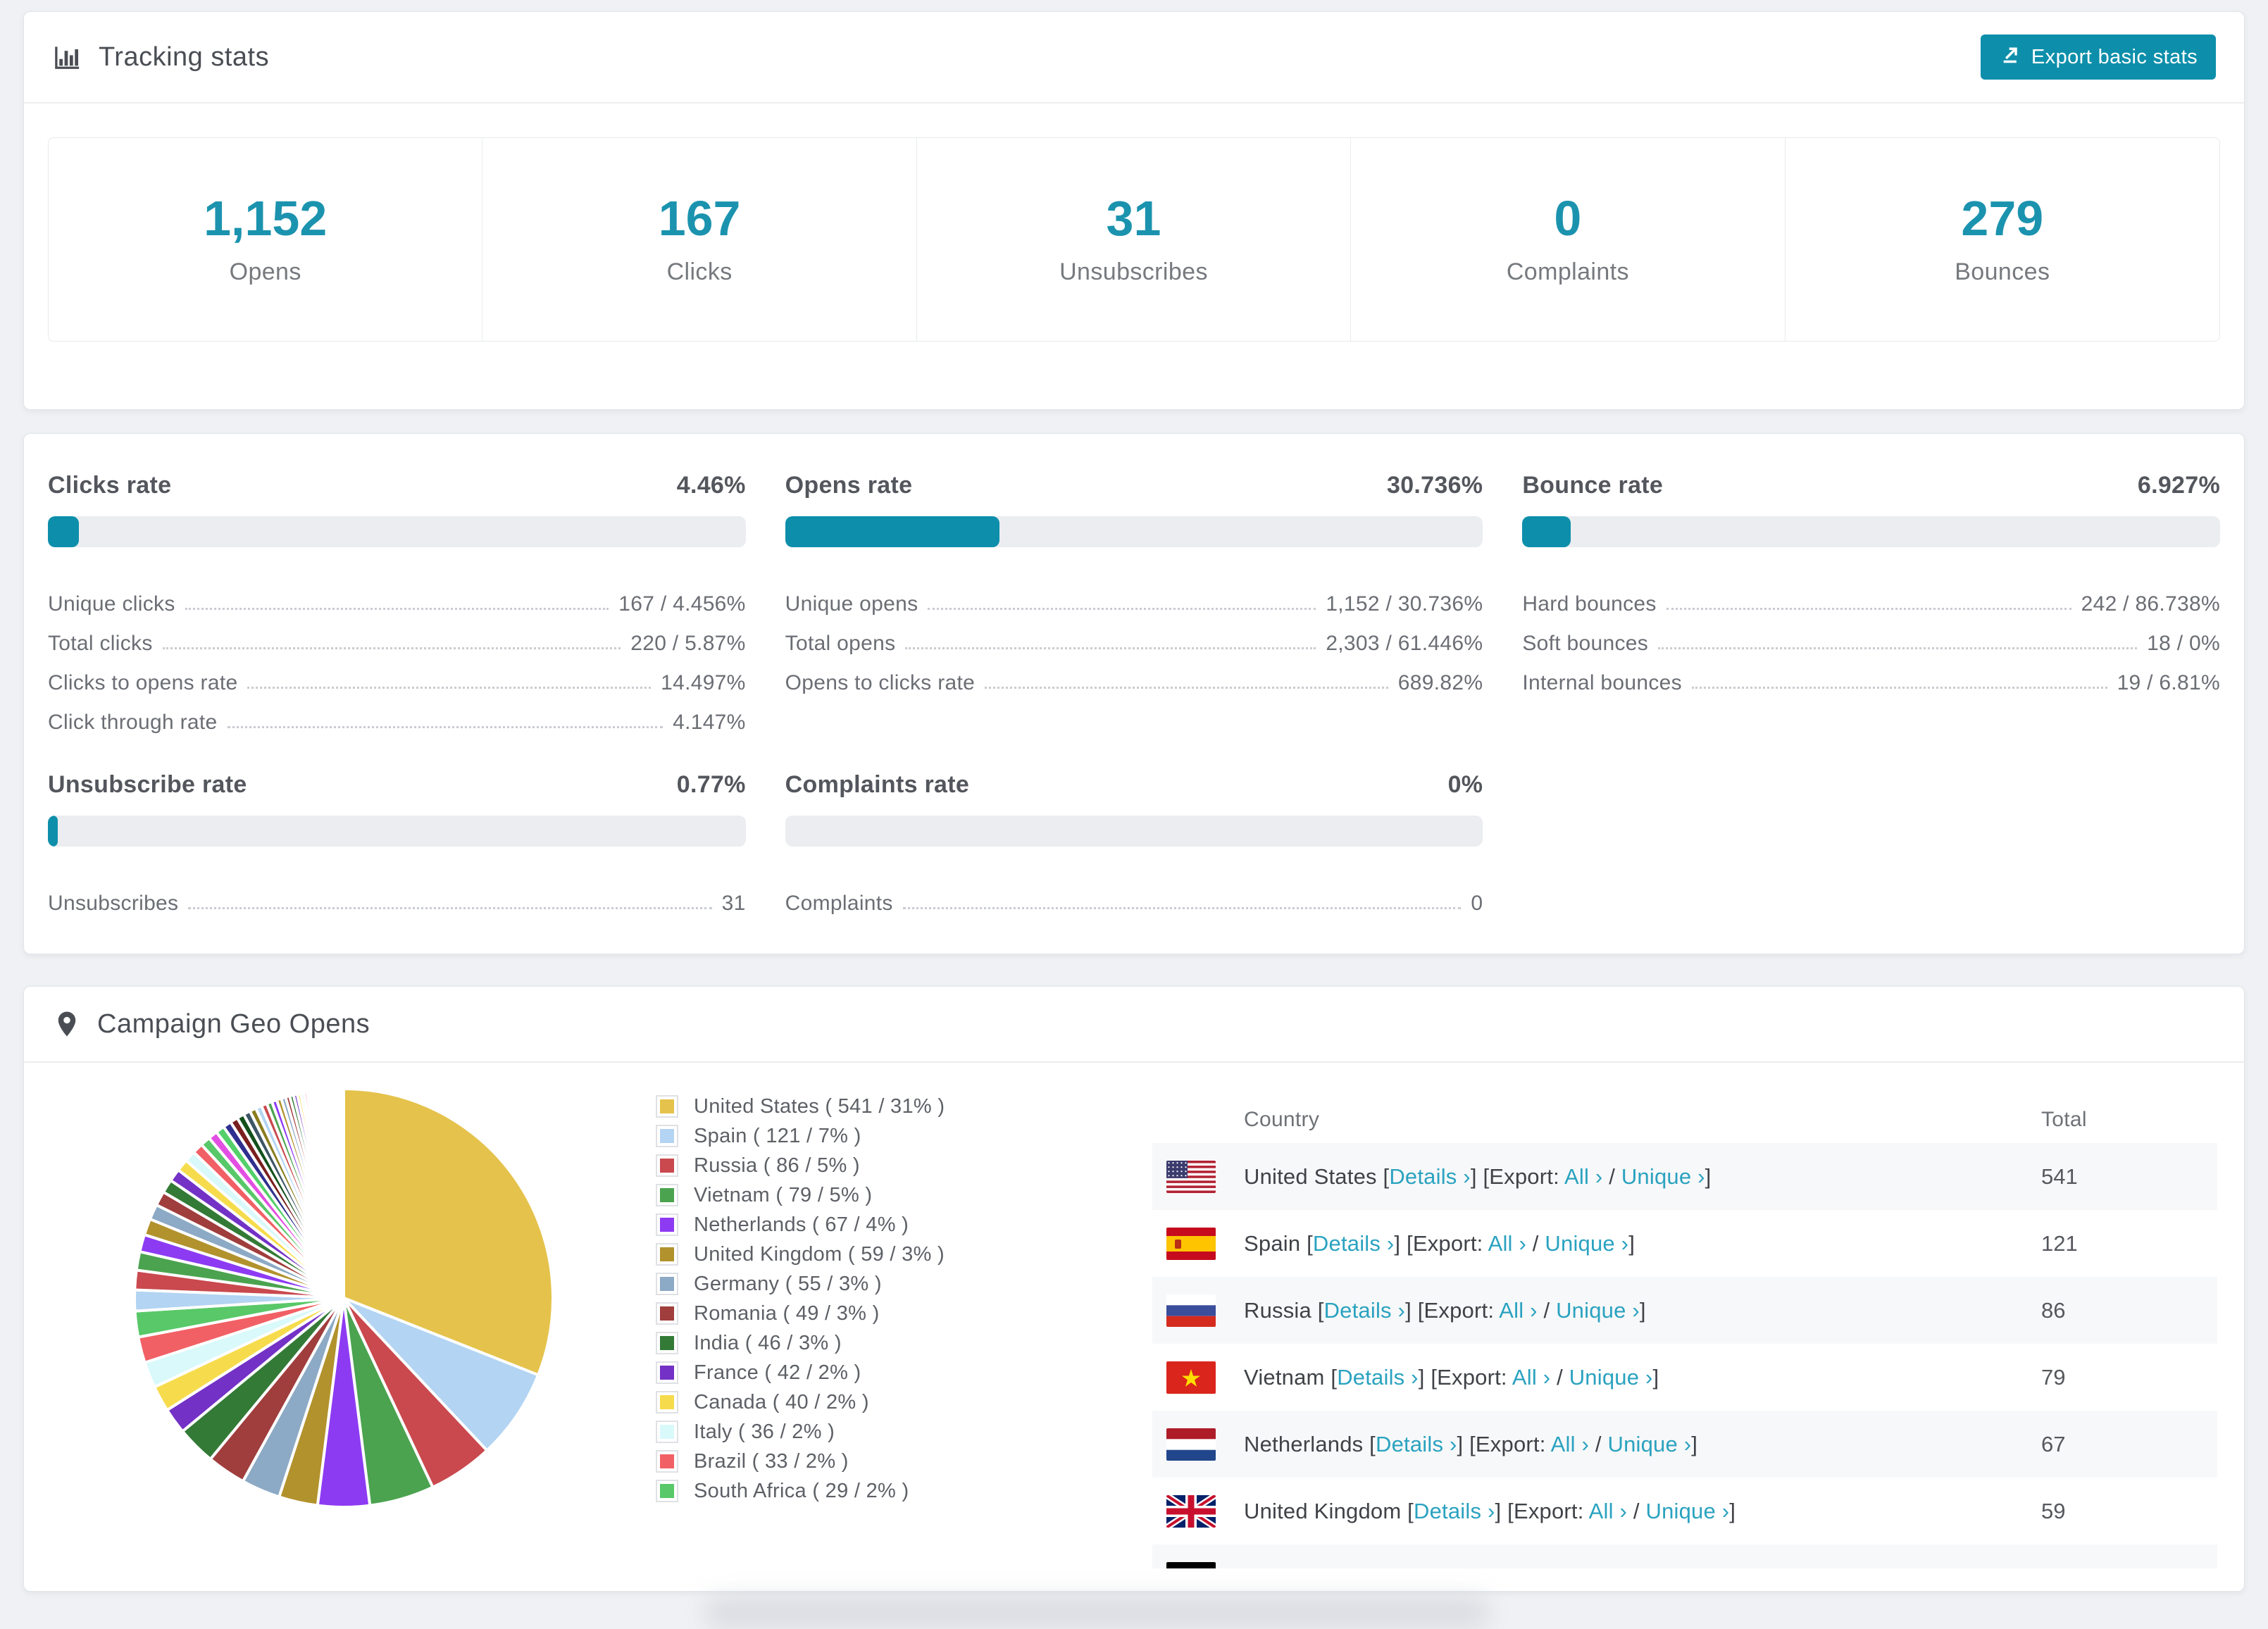  What do you see at coordinates (1134, 597) in the screenshot?
I see `rate-detail-row: Unique opens 1,152 / 30.736%` at bounding box center [1134, 597].